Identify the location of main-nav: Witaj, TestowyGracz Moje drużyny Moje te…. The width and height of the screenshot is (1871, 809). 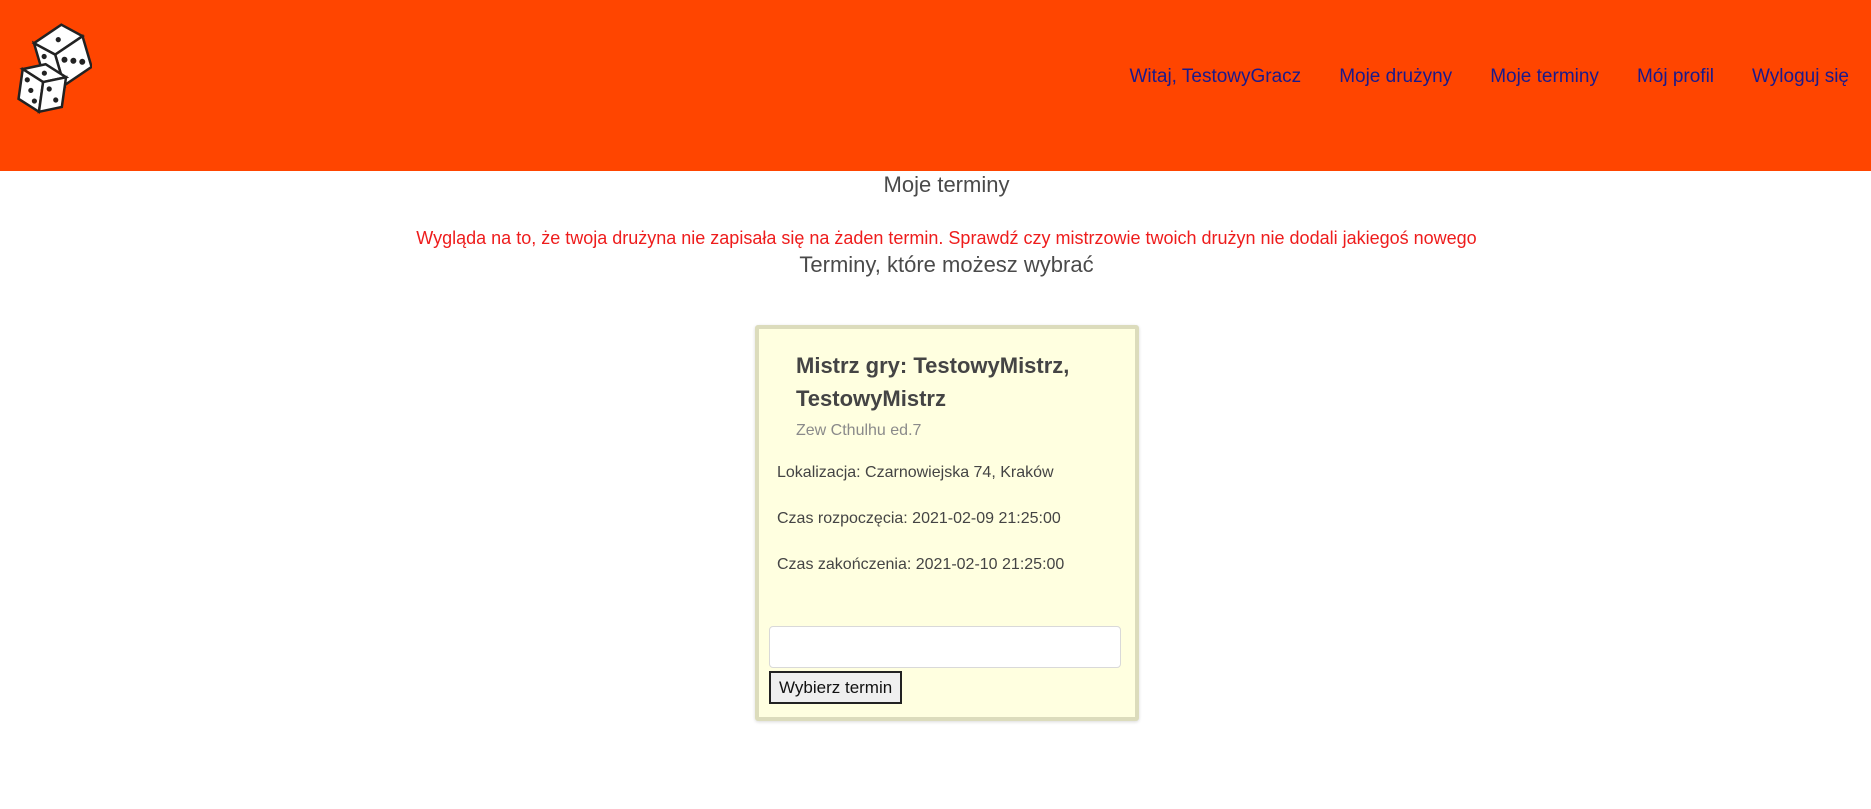
(1489, 77).